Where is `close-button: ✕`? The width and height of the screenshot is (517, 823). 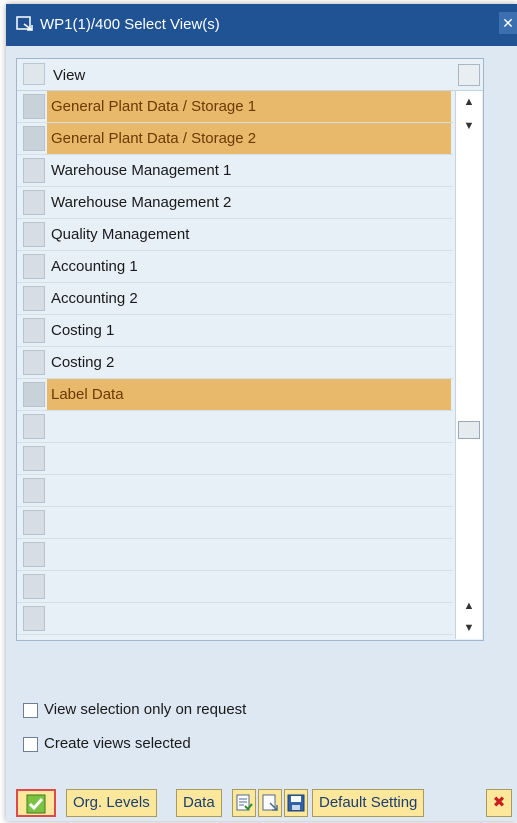
close-button: ✕ is located at coordinates (508, 23).